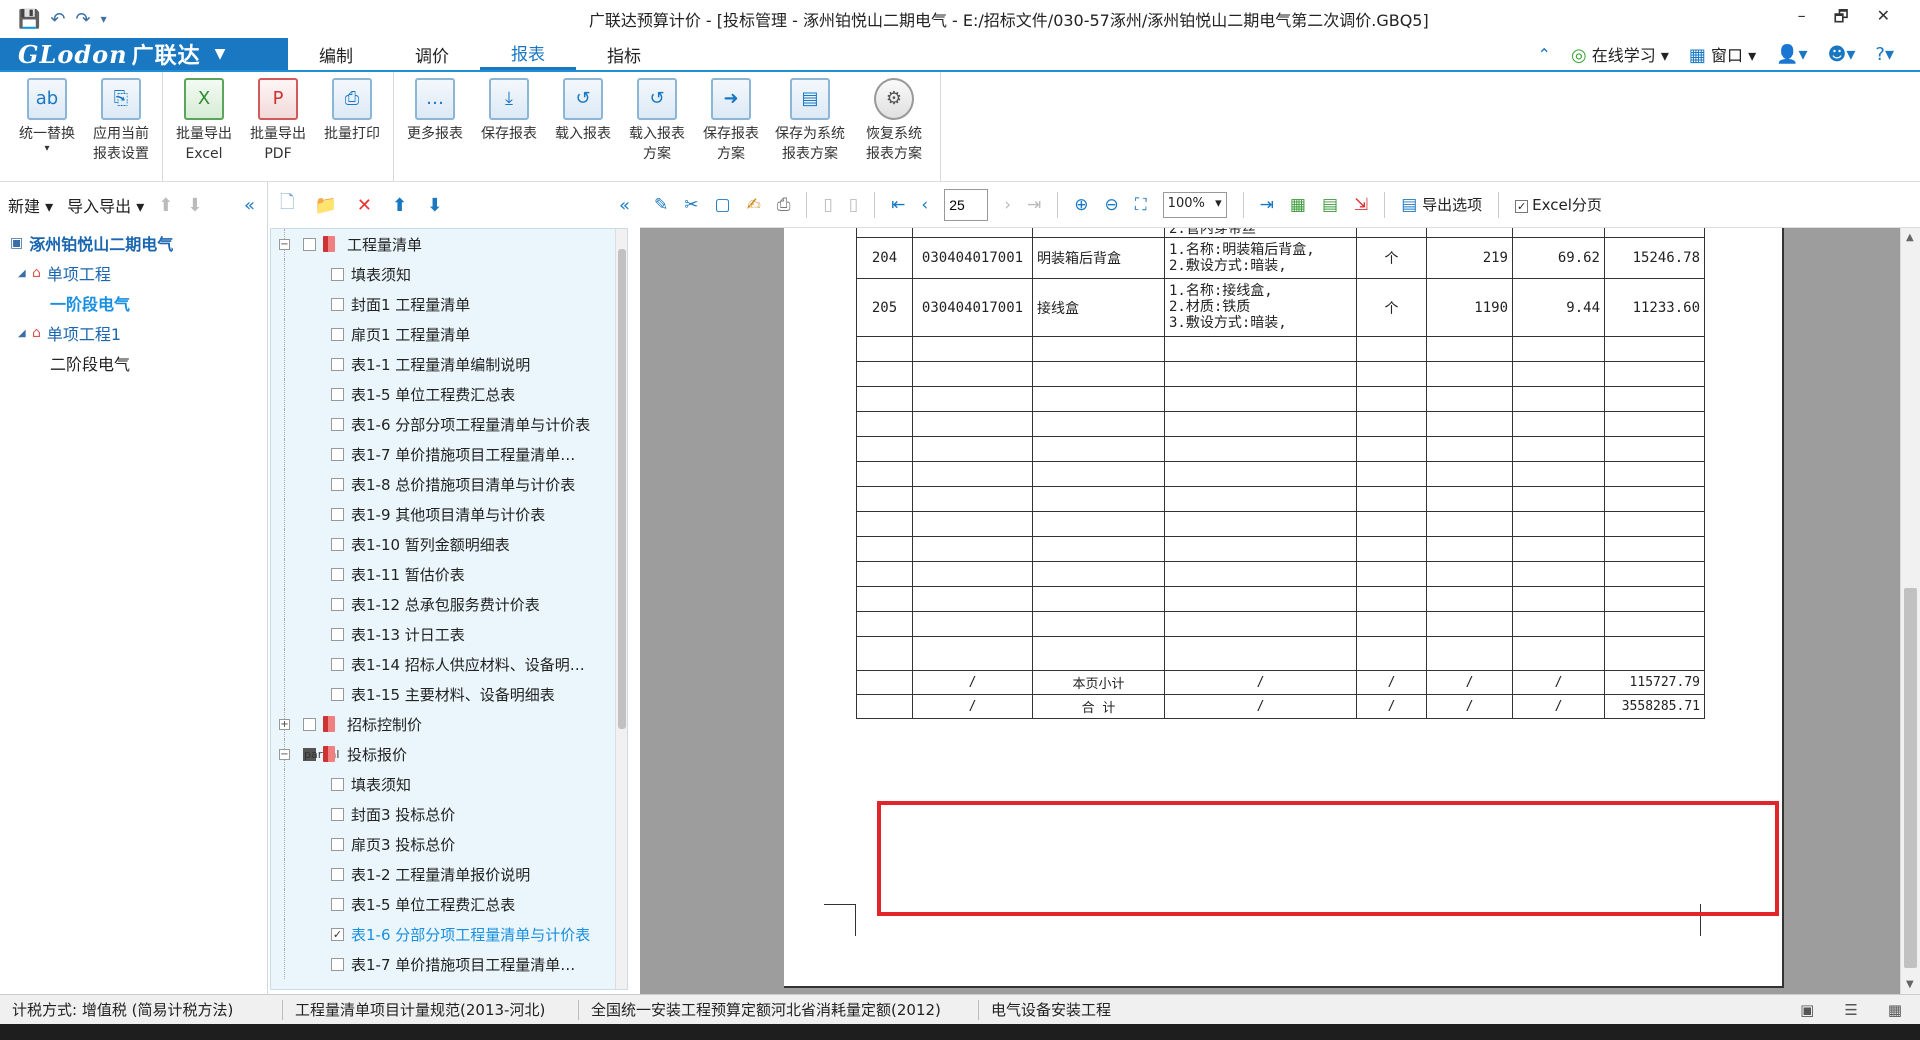  I want to click on tree-node-phase1: 一阶段电气, so click(138, 303).